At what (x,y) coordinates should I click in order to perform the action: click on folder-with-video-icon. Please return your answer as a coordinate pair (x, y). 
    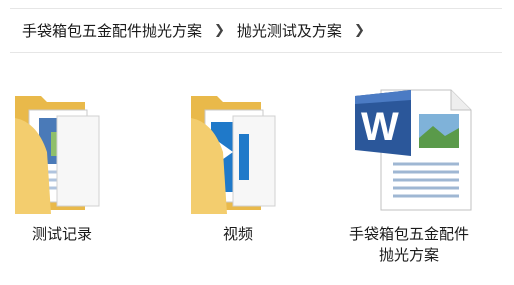
    Looking at the image, I should click on (238, 150).